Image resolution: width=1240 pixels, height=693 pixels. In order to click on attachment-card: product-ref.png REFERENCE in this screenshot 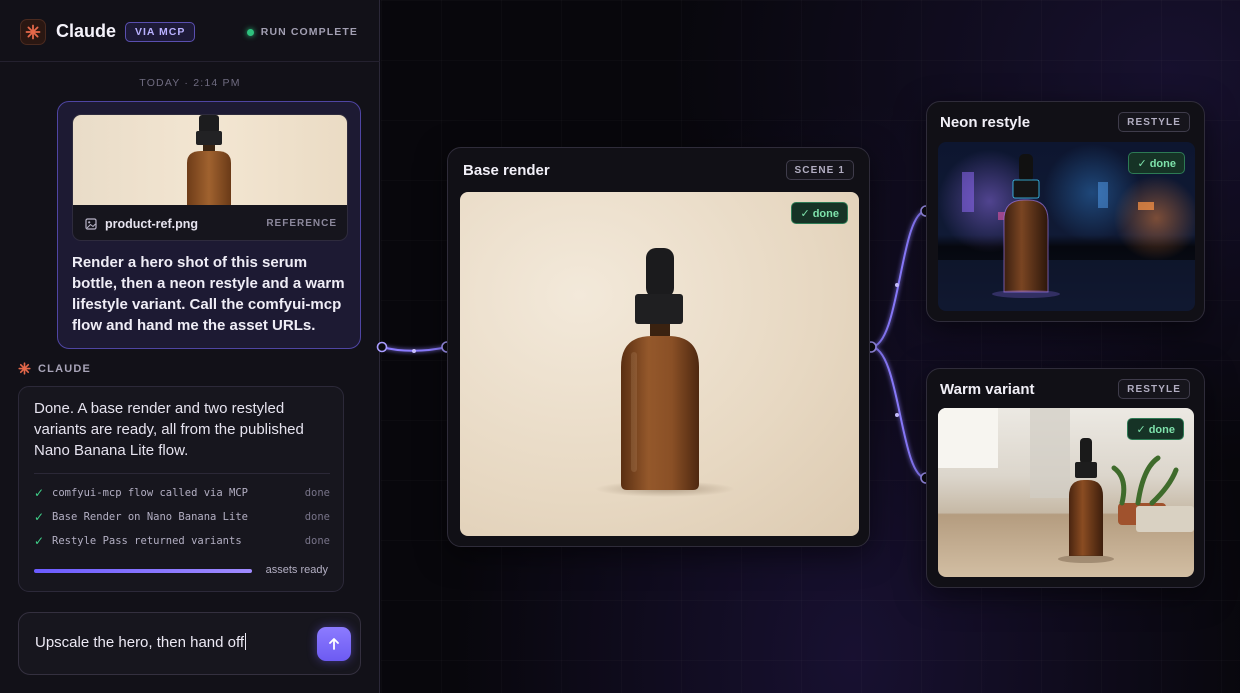, I will do `click(210, 177)`.